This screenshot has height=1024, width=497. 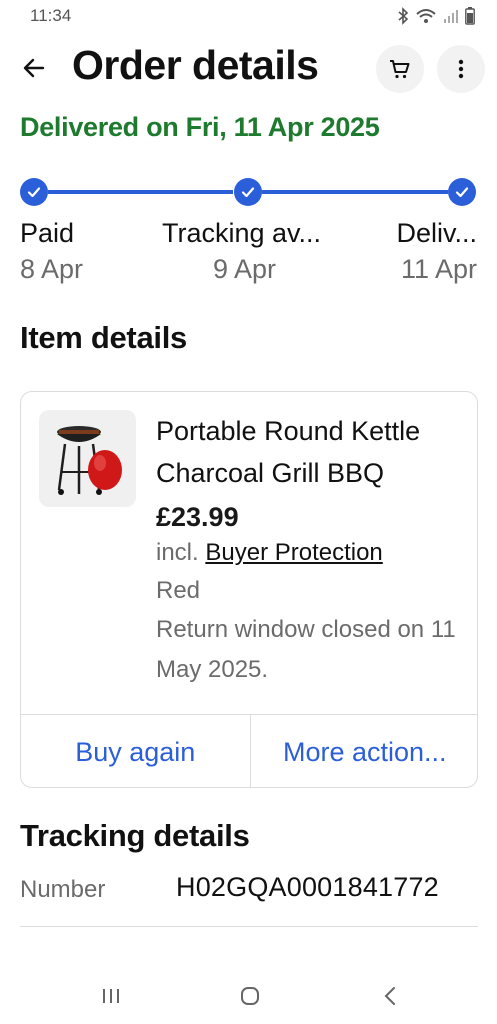 What do you see at coordinates (249, 926) in the screenshot?
I see `divider` at bounding box center [249, 926].